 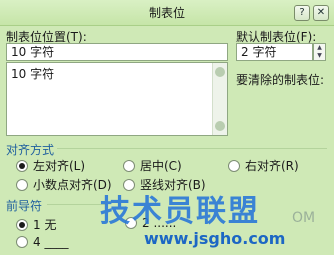 What do you see at coordinates (321, 13) in the screenshot?
I see `close-button: ✕` at bounding box center [321, 13].